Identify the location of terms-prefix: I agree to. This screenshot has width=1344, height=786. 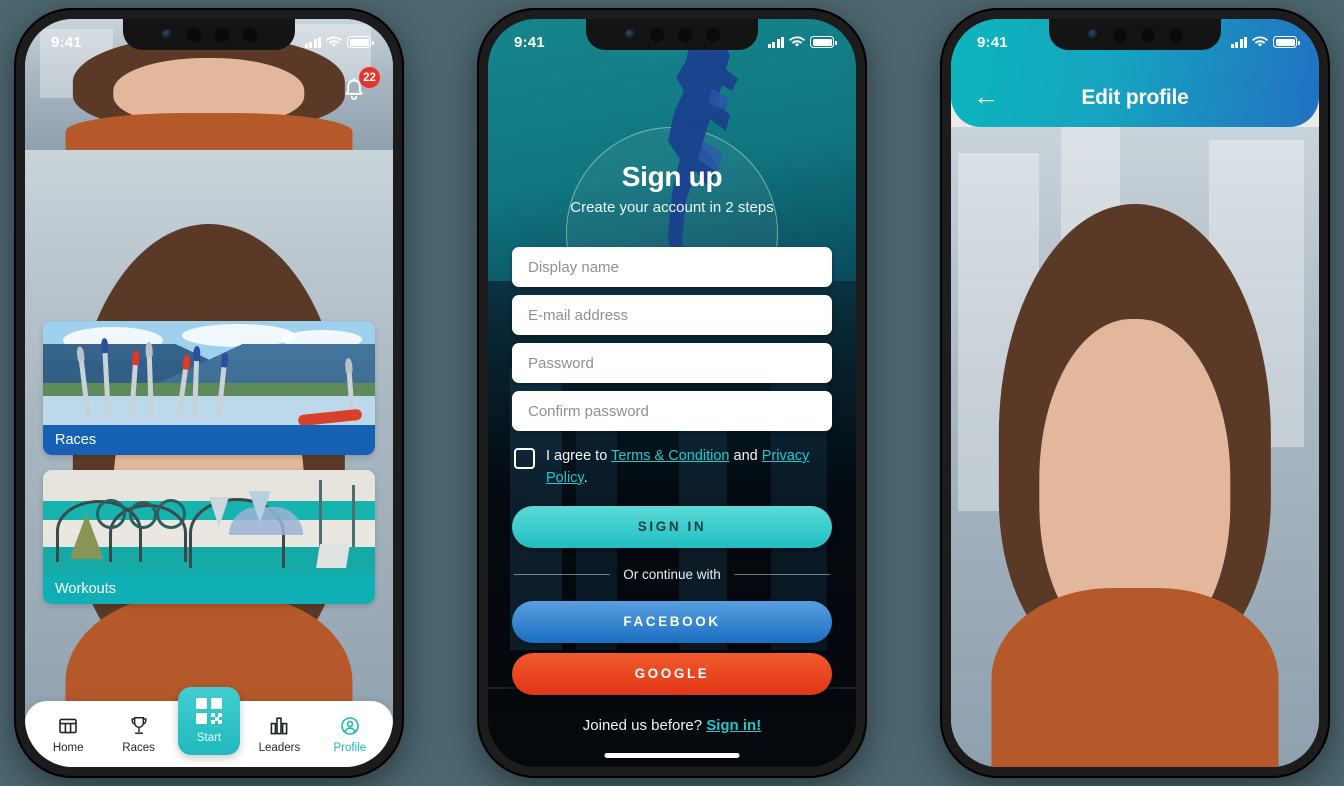
(579, 456).